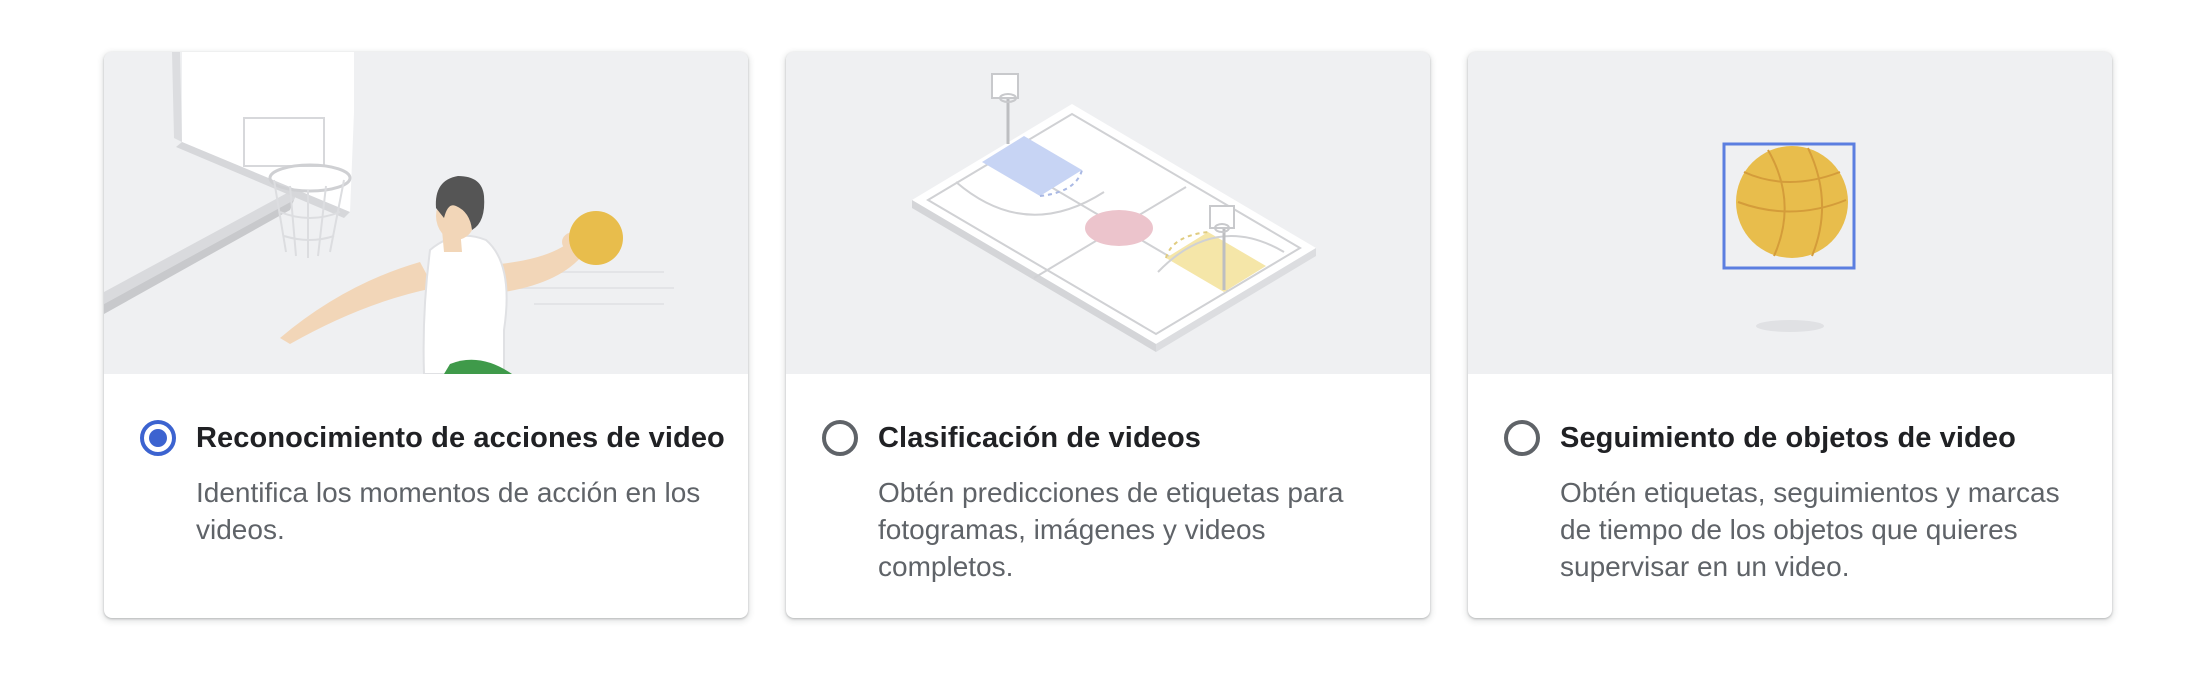 The height and width of the screenshot is (676, 2210). I want to click on option-row-object-tracking: Seguimiento de objetos de video, so click(1790, 438).